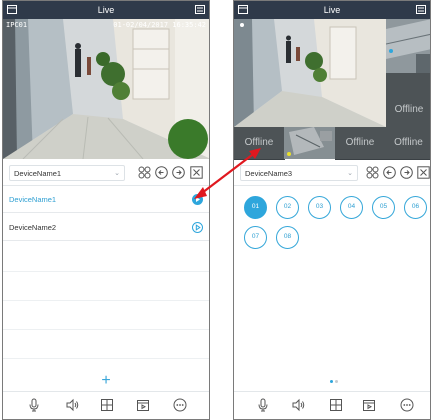  I want to click on video-tile-7: Offline, so click(407, 143).